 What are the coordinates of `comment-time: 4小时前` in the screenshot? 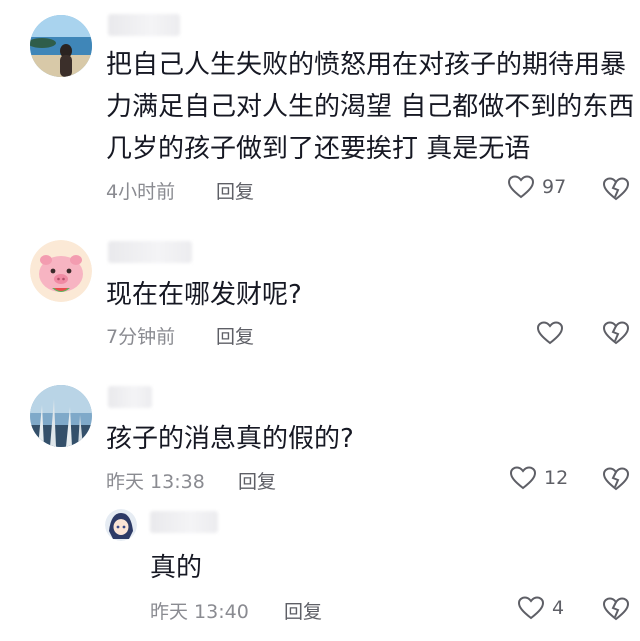 It's located at (141, 192).